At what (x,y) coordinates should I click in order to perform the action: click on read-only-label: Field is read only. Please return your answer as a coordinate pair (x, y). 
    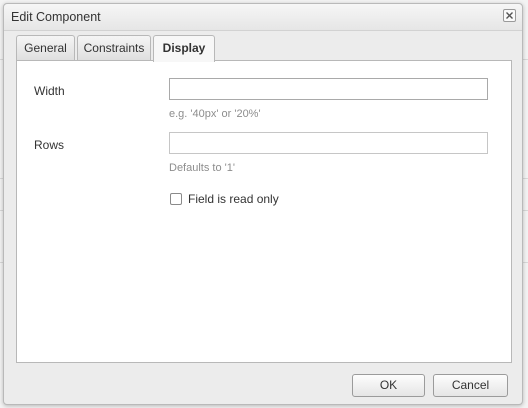
    Looking at the image, I should click on (233, 199).